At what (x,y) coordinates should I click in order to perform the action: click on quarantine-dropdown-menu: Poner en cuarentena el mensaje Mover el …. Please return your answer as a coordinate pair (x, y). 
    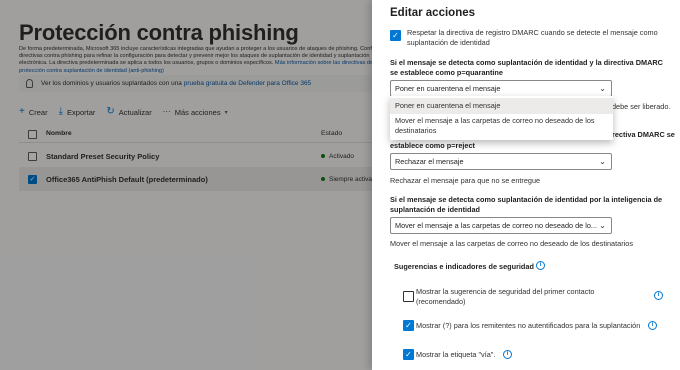
    Looking at the image, I should click on (501, 118).